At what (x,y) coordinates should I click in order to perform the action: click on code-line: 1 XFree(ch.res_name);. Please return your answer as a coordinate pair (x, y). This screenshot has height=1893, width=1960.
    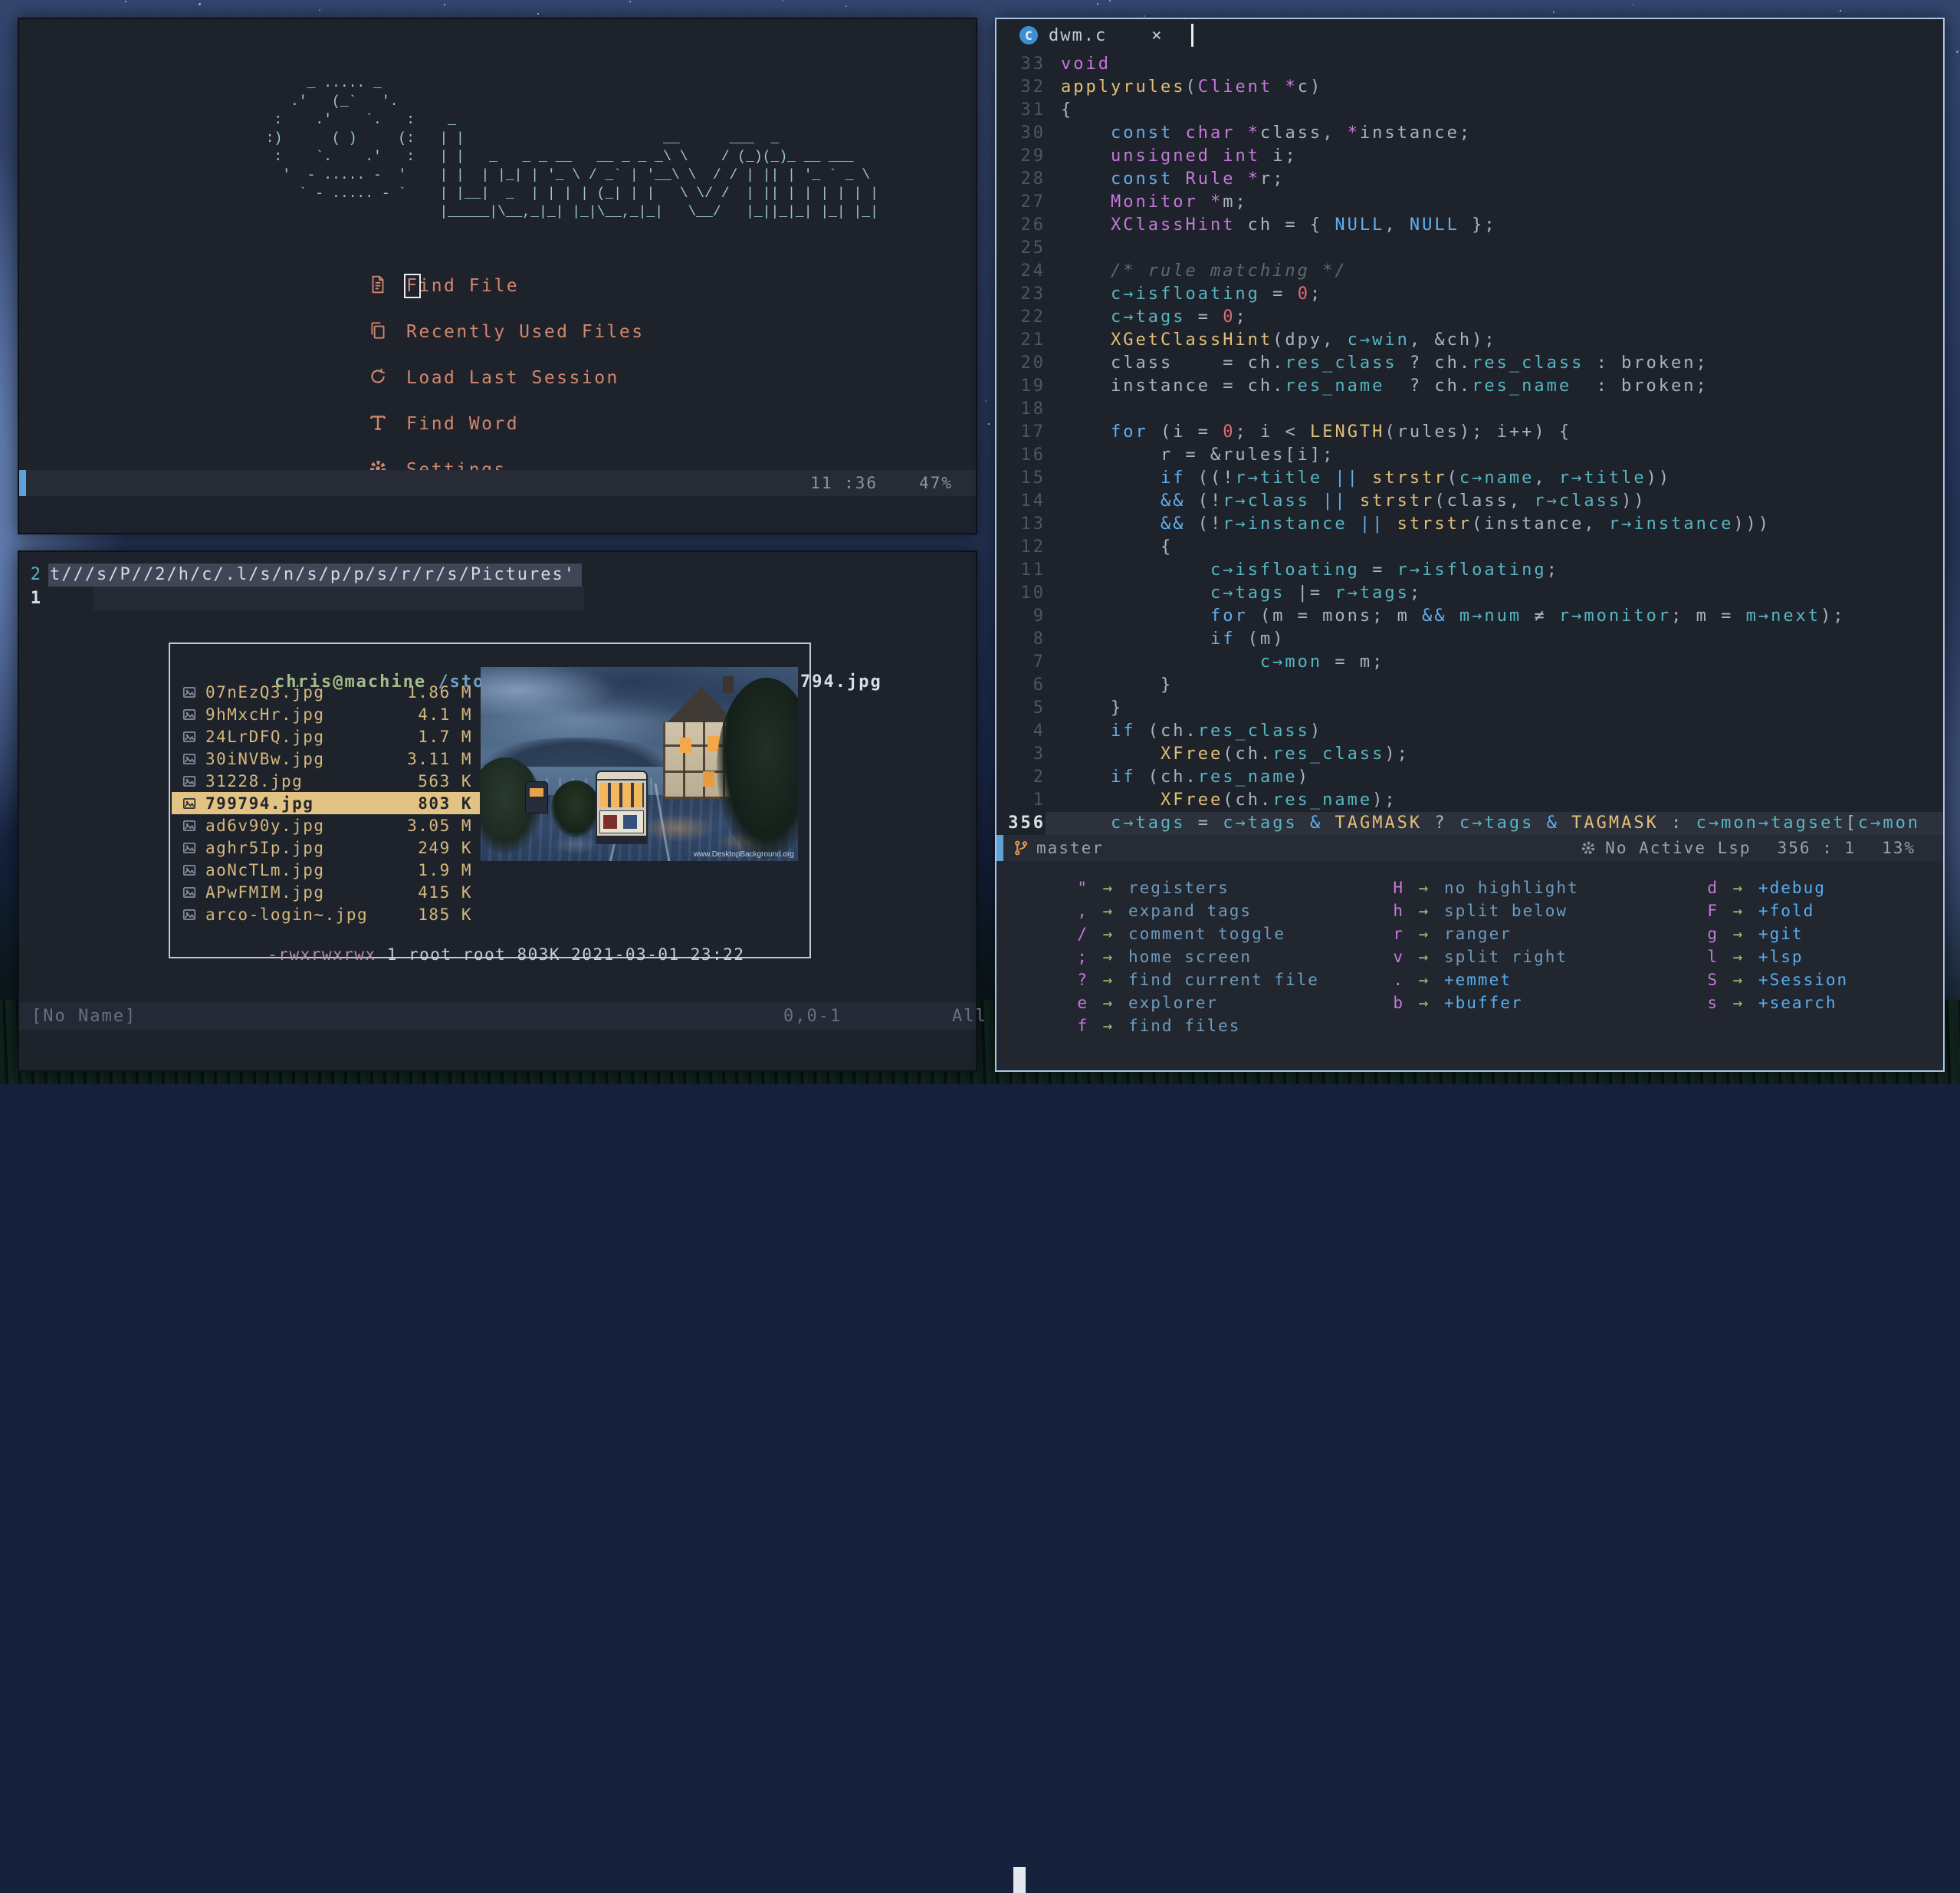
    Looking at the image, I should click on (1469, 800).